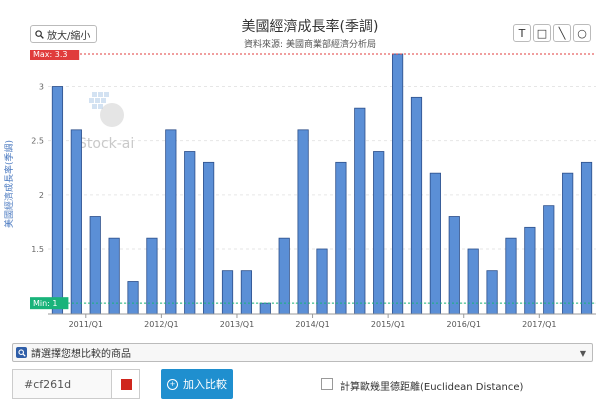  Describe the element at coordinates (205, 384) in the screenshot. I see `add-compare-label: 加入比較` at that location.